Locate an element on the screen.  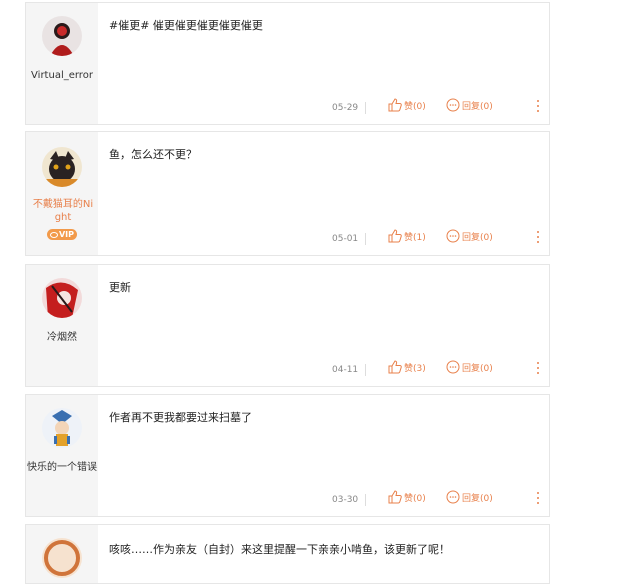
user-column is located at coordinates (62, 554).